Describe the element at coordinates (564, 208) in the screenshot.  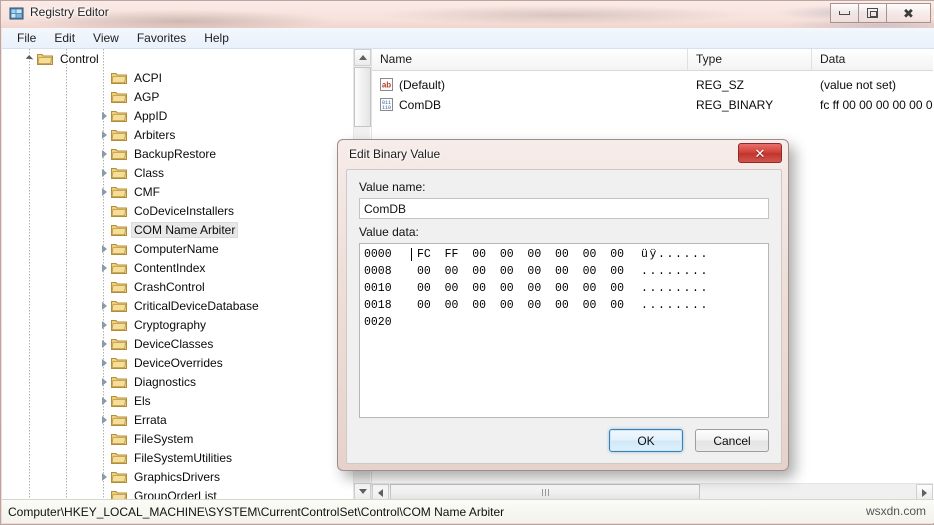
I see `value-name-input` at that location.